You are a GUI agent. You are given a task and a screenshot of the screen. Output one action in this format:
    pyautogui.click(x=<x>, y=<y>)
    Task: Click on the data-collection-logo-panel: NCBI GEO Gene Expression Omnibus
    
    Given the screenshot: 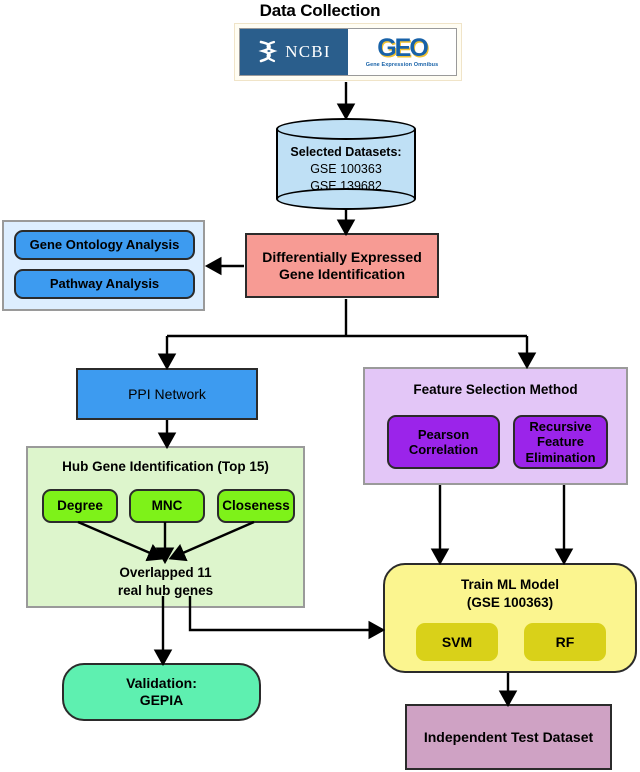 What is the action you would take?
    pyautogui.click(x=348, y=52)
    